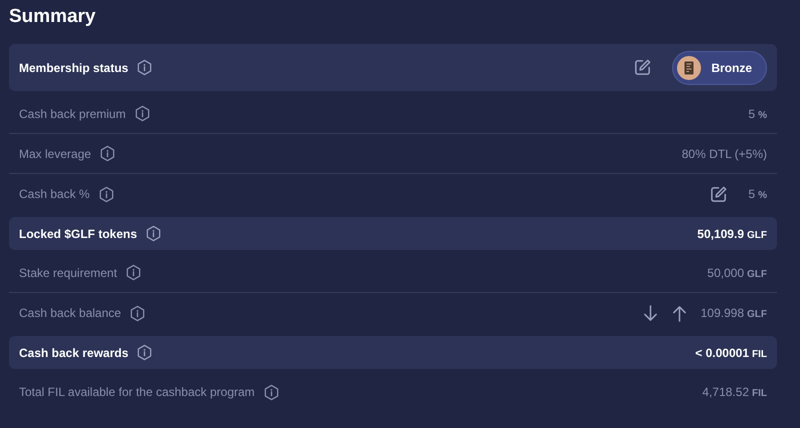  Describe the element at coordinates (724, 153) in the screenshot. I see `row-value: 80% DTL (+5%)` at that location.